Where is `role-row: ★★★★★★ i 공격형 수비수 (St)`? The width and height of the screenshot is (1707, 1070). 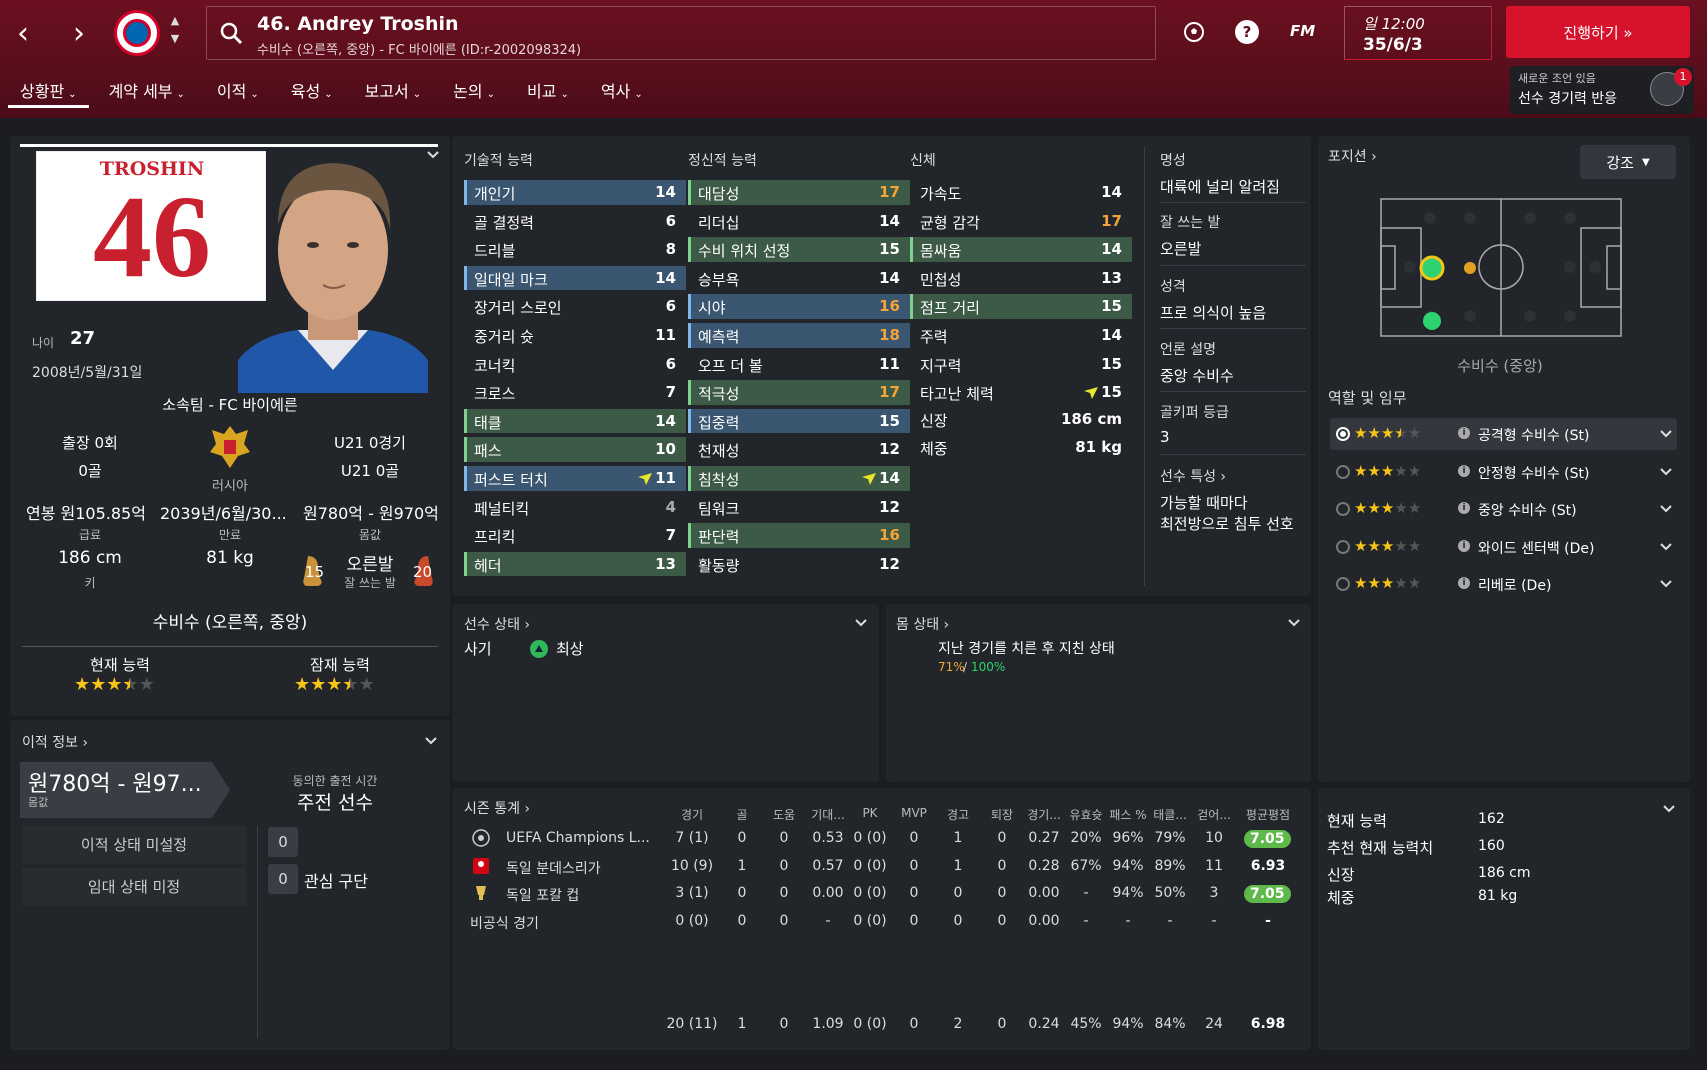 role-row: ★★★★★★ i 공격형 수비수 (St) is located at coordinates (1503, 434).